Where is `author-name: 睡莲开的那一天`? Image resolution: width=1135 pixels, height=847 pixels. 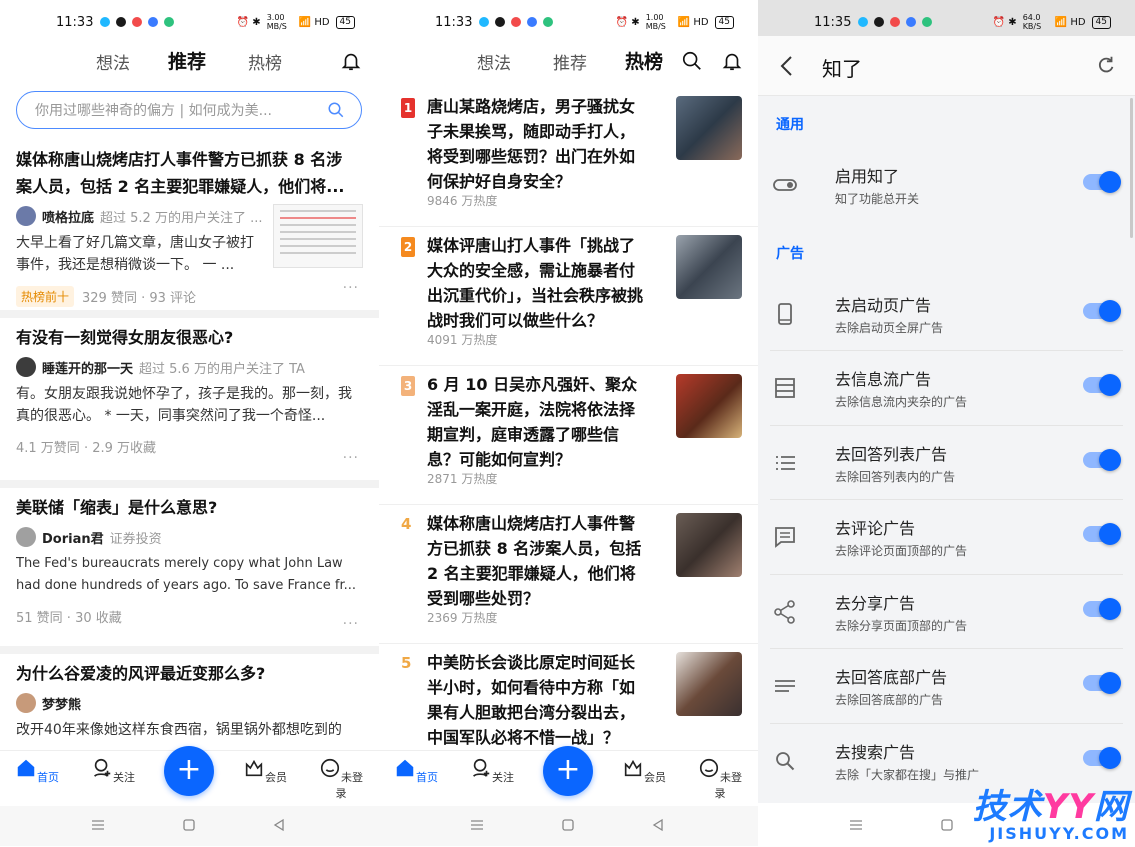
author-name: 睡莲开的那一天 is located at coordinates (87, 367).